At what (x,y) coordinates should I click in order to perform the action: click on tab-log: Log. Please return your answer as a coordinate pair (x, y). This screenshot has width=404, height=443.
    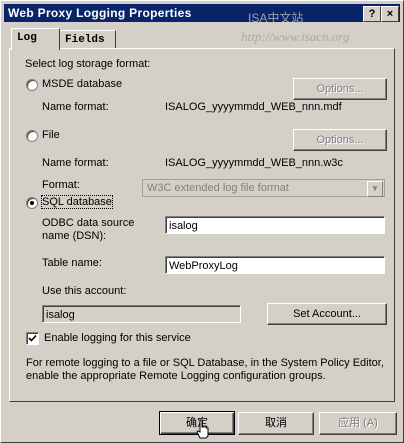
    Looking at the image, I should click on (35, 39).